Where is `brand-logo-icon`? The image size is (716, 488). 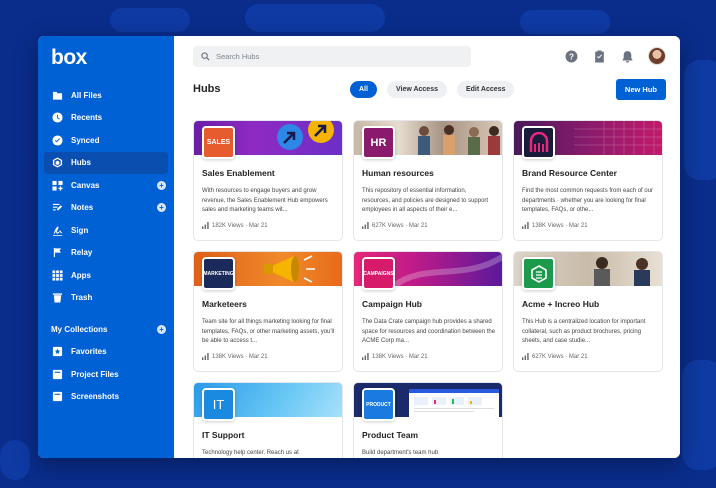 brand-logo-icon is located at coordinates (538, 142).